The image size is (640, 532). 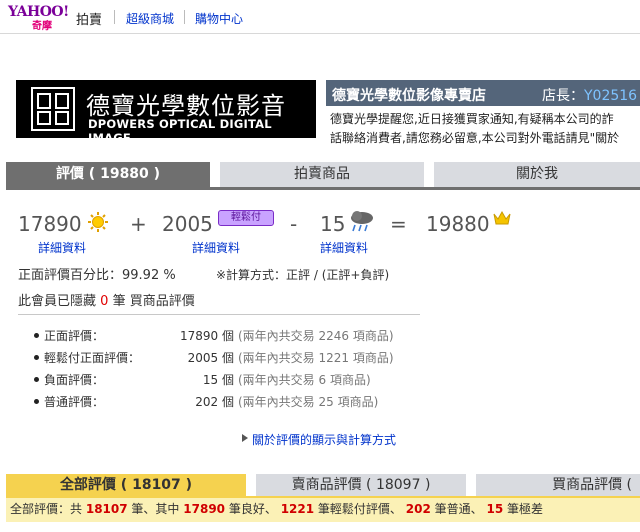 What do you see at coordinates (563, 96) in the screenshot?
I see `owner-label: 店長：` at bounding box center [563, 96].